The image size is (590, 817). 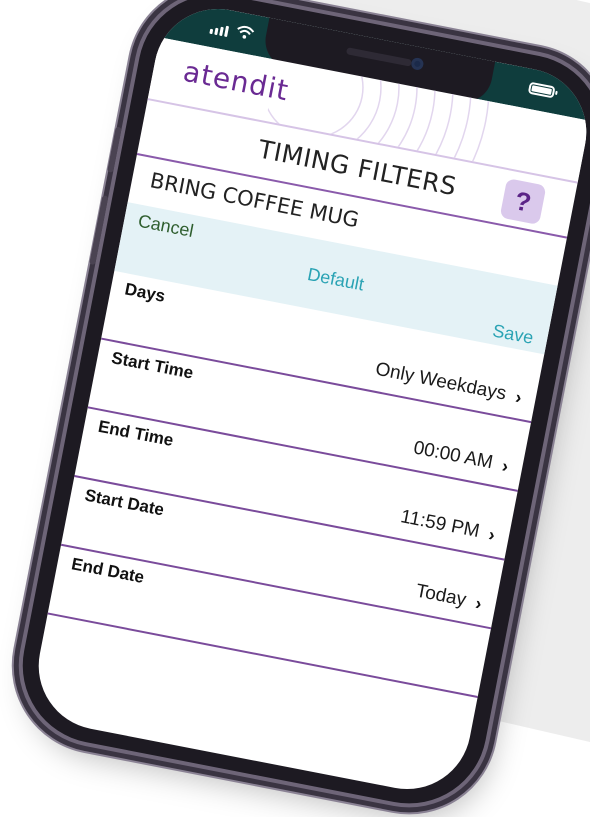 What do you see at coordinates (219, 30) in the screenshot?
I see `signal-icon` at bounding box center [219, 30].